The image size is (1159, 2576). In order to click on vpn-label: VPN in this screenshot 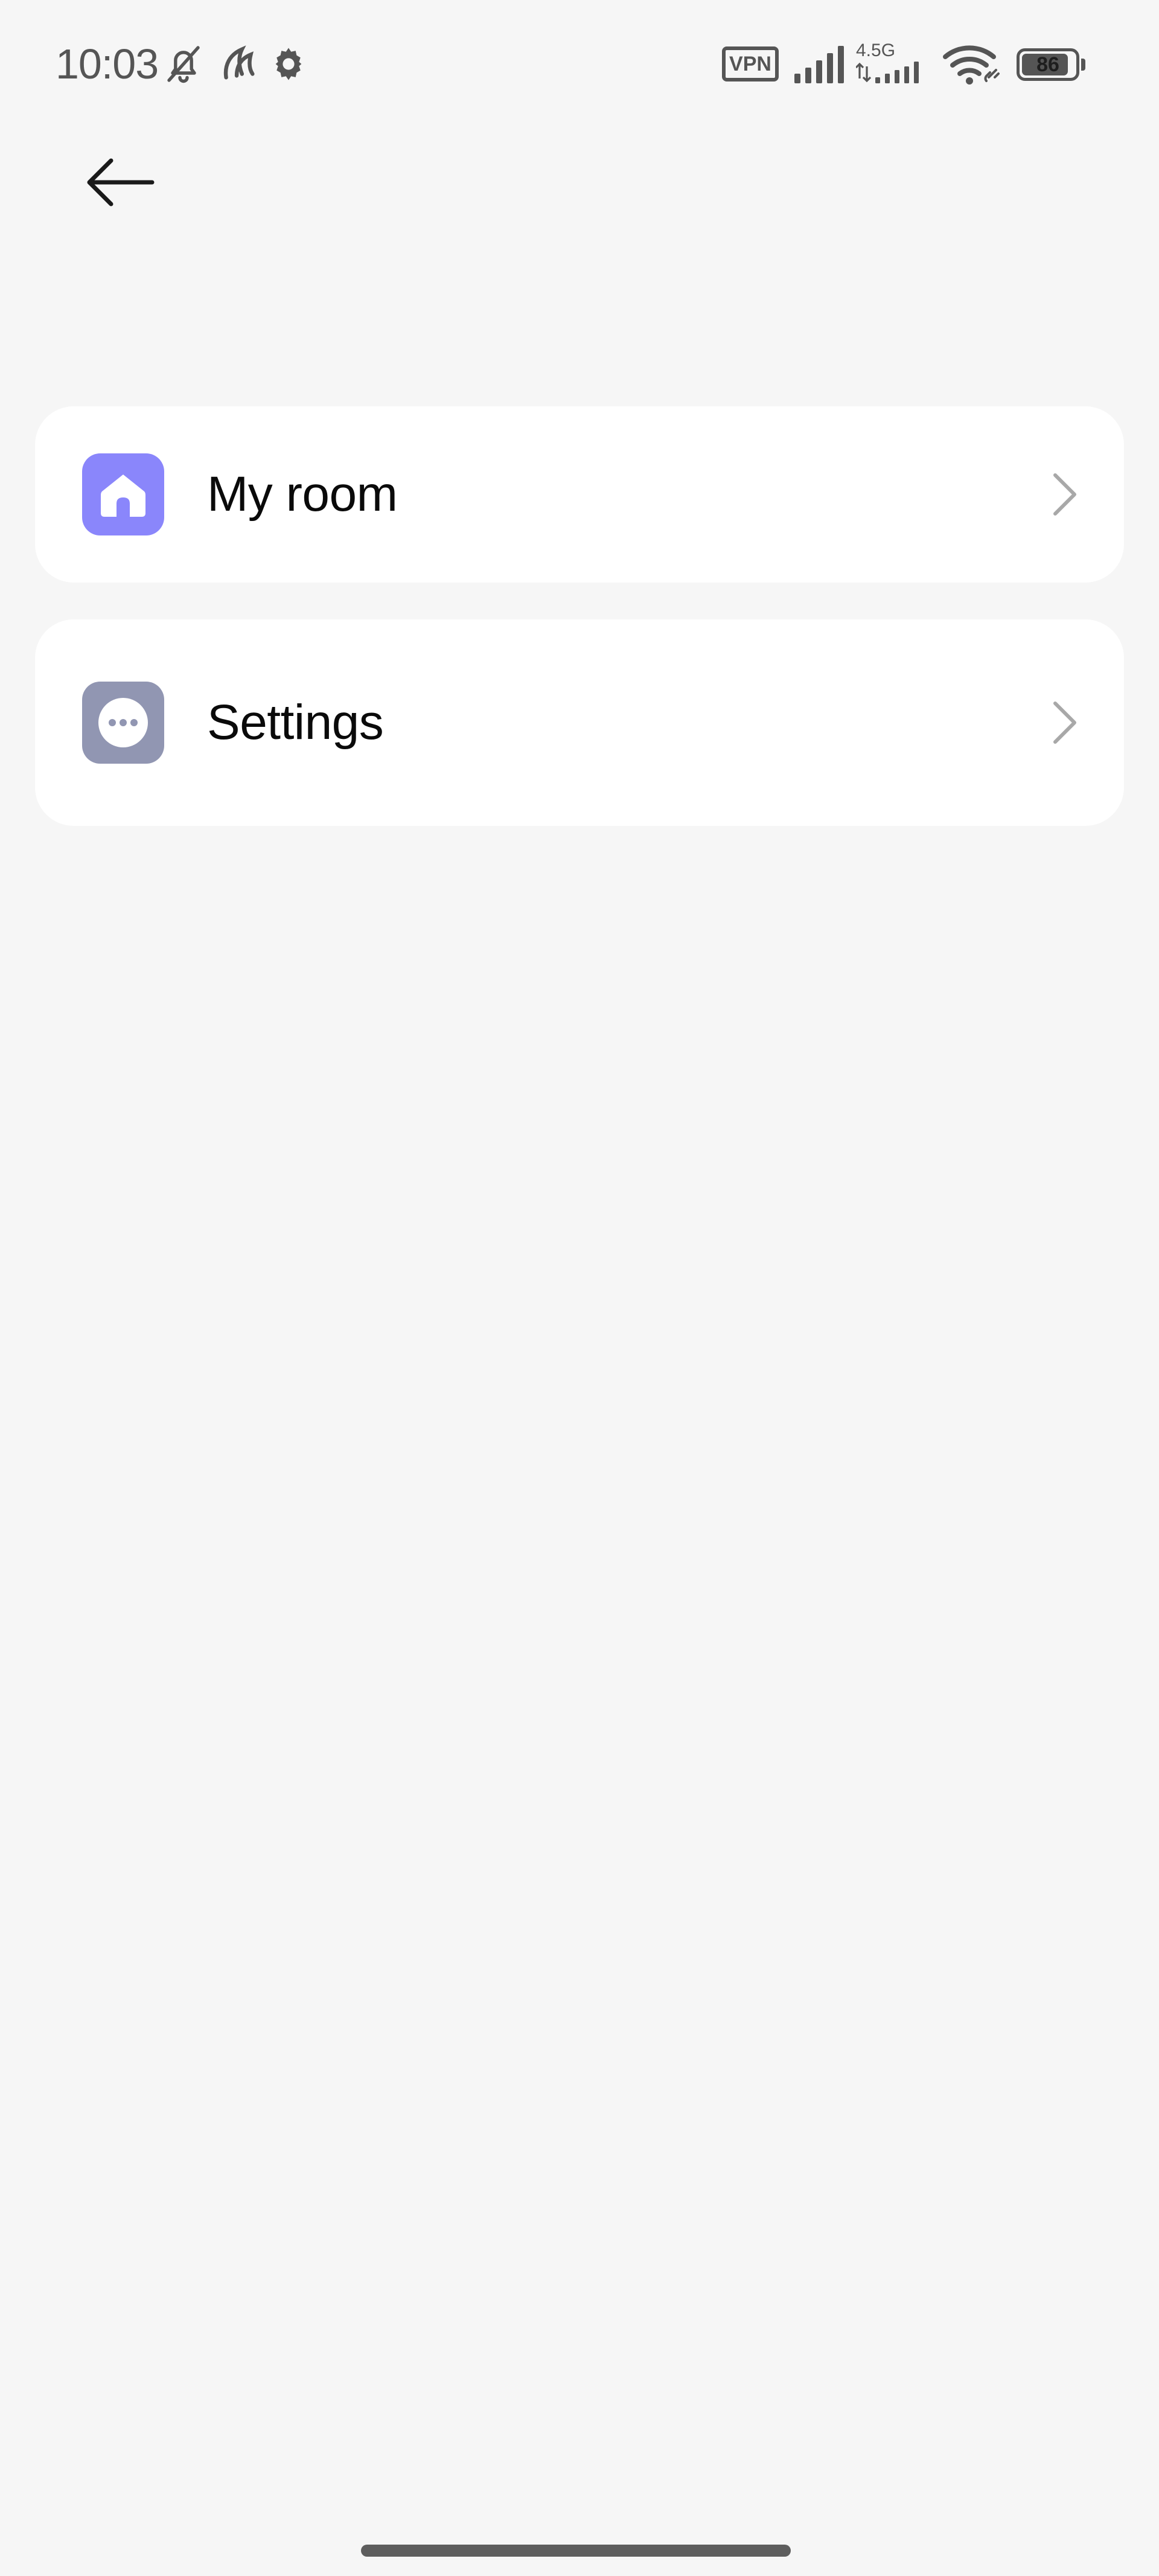, I will do `click(750, 64)`.